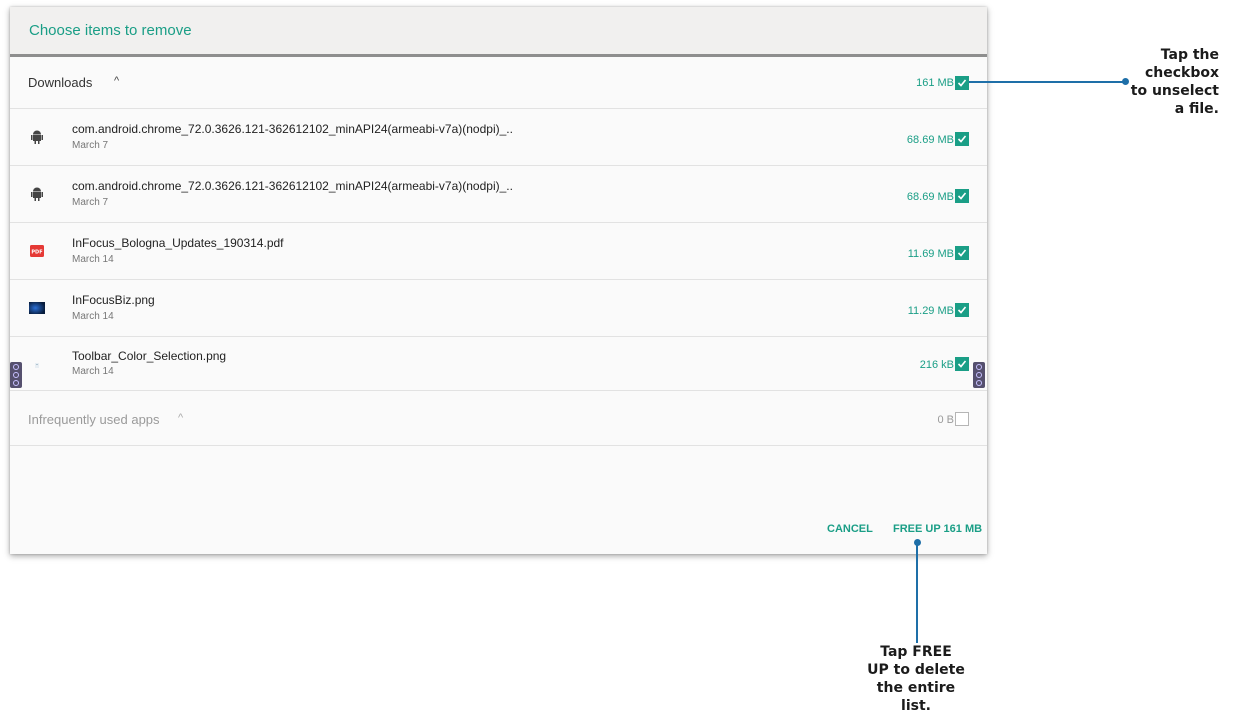  Describe the element at coordinates (178, 243) in the screenshot. I see `file-name: InFocus_Bologna_Updates_190314.pdf` at that location.